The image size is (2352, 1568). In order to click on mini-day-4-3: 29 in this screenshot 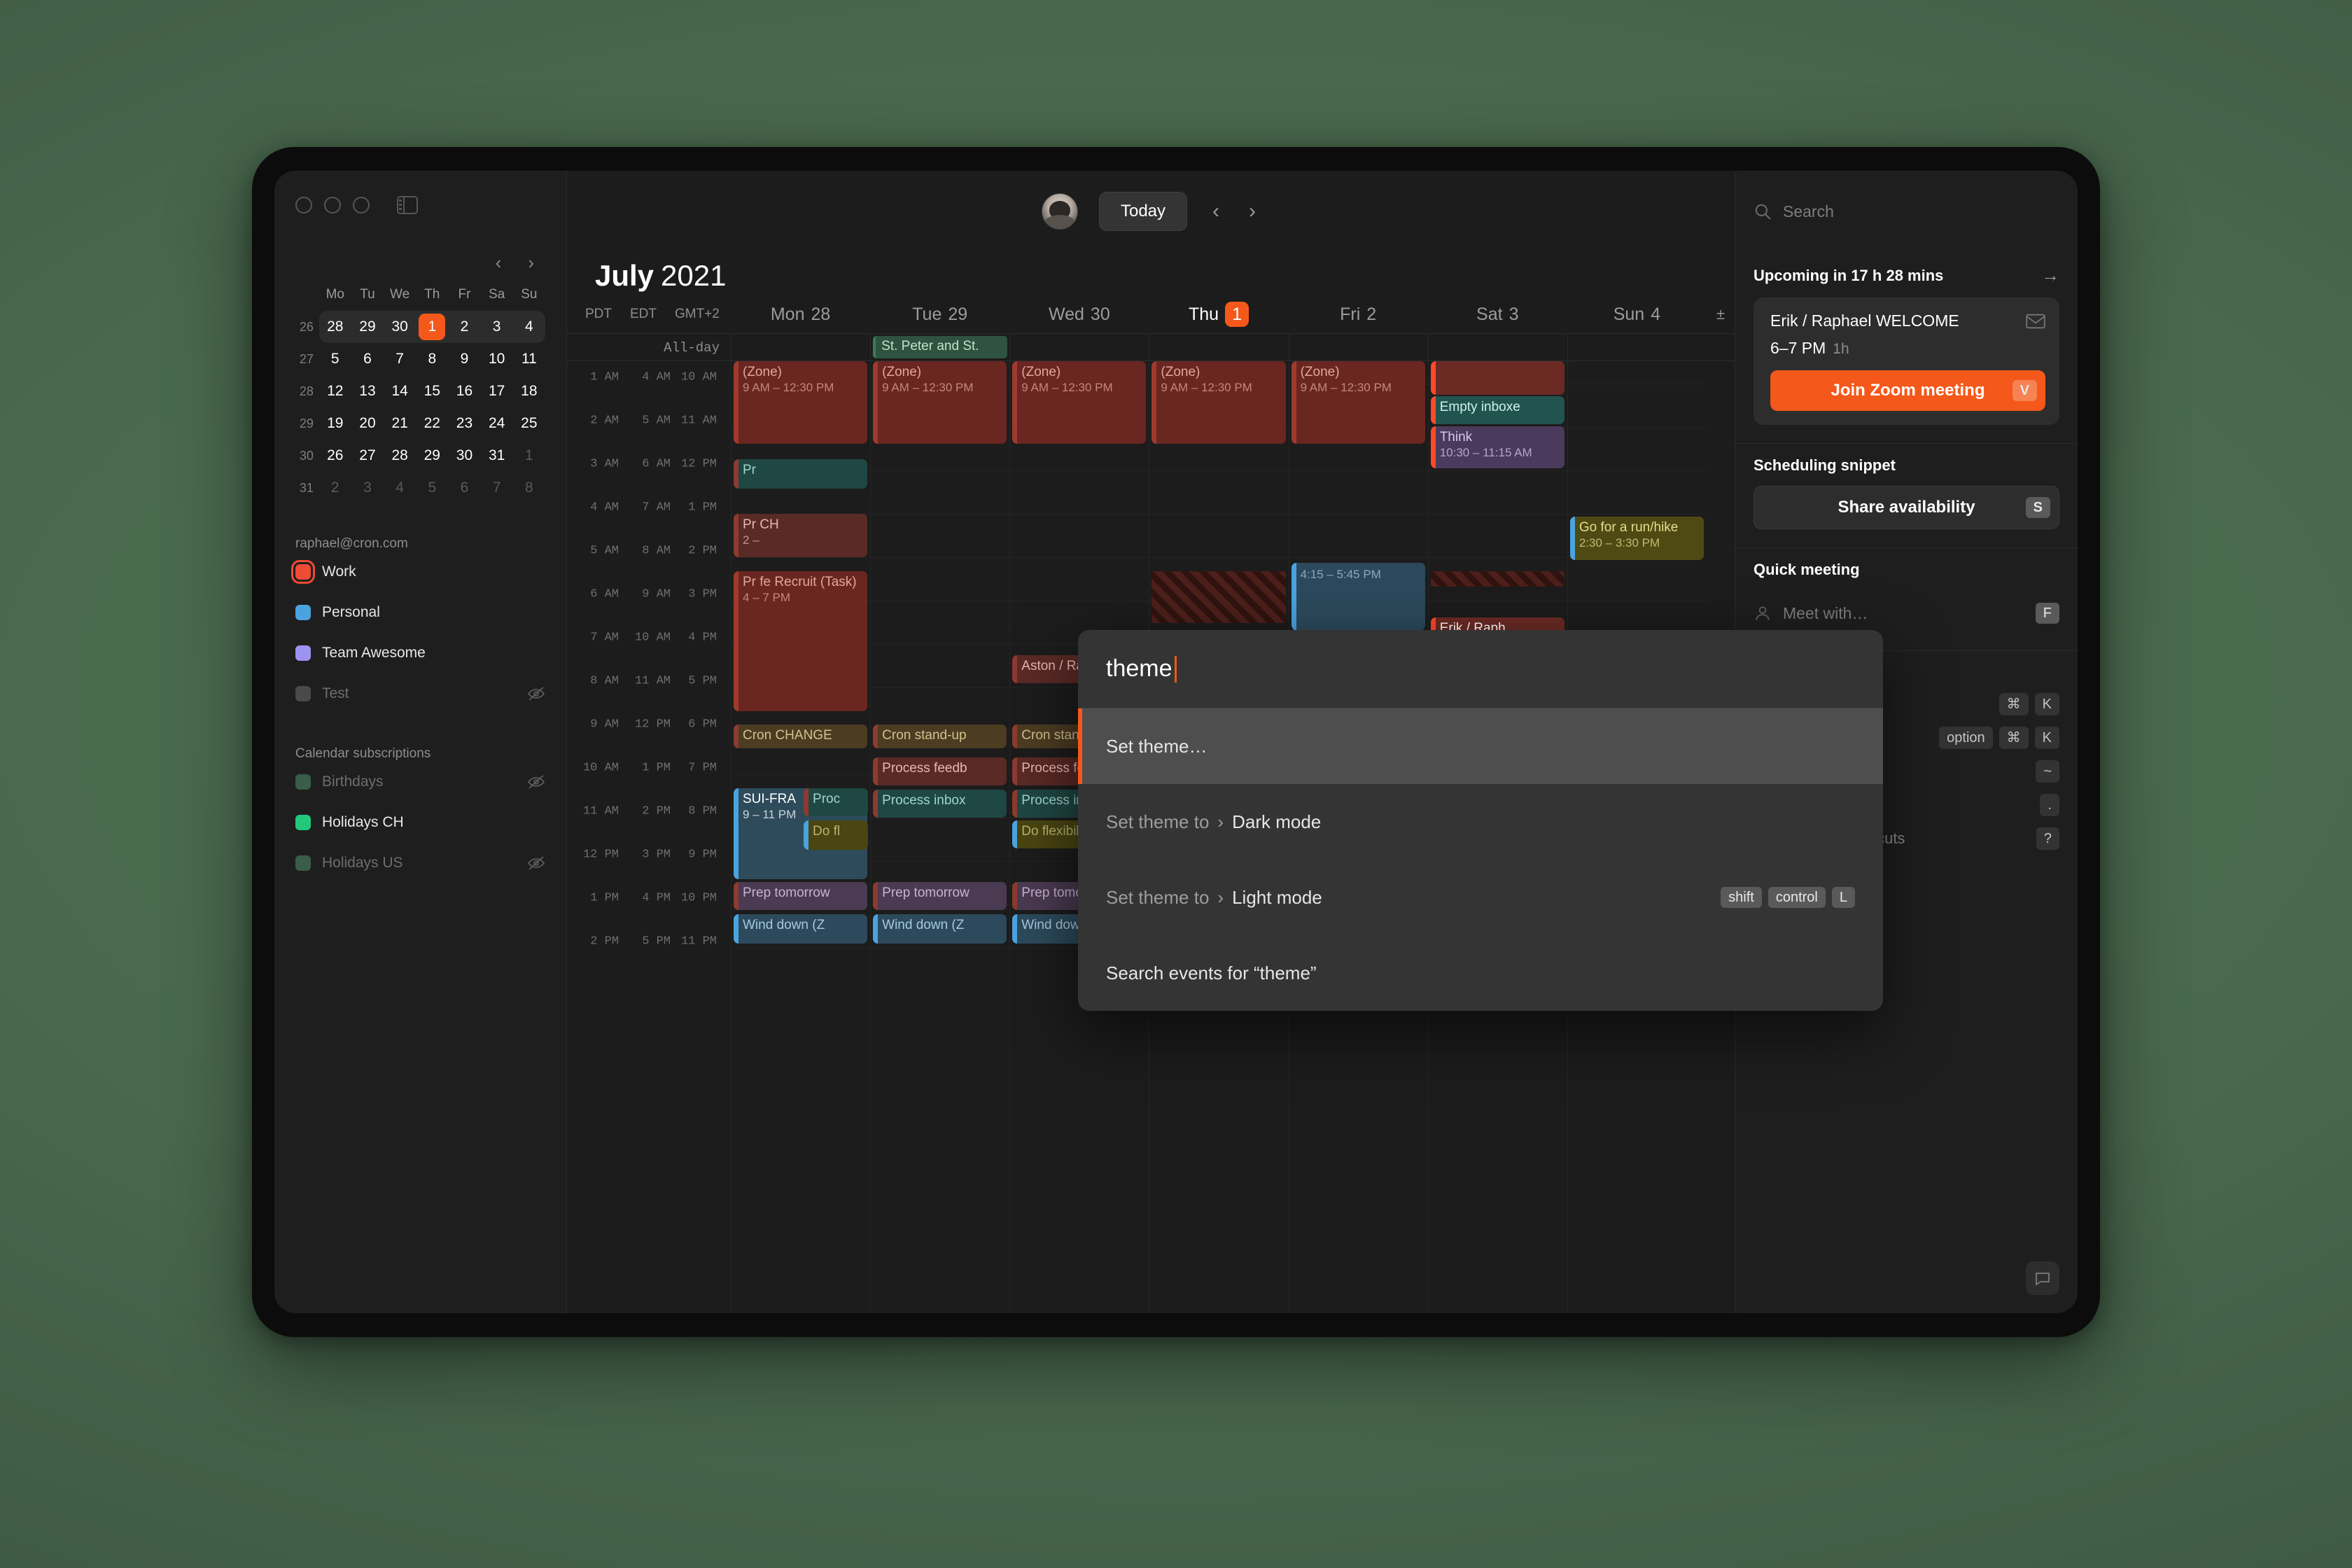, I will do `click(432, 456)`.